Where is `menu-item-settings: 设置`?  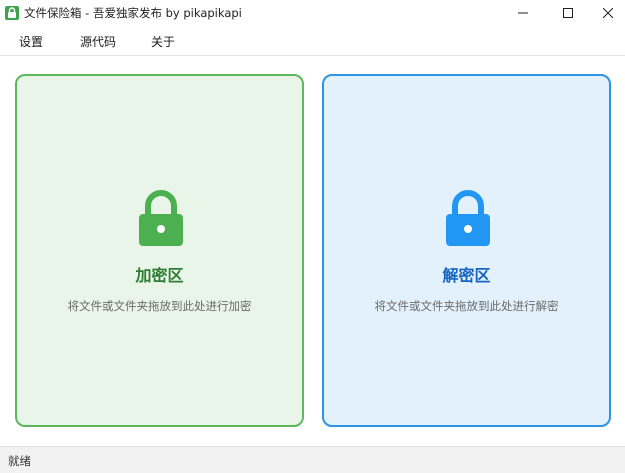
menu-item-settings: 设置 is located at coordinates (31, 41).